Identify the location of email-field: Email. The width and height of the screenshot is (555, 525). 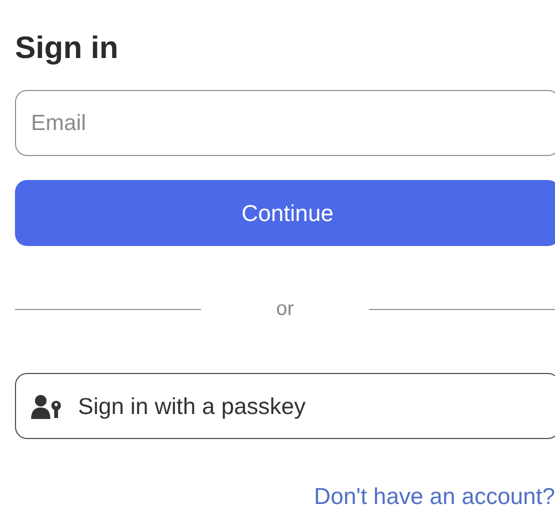
(285, 123).